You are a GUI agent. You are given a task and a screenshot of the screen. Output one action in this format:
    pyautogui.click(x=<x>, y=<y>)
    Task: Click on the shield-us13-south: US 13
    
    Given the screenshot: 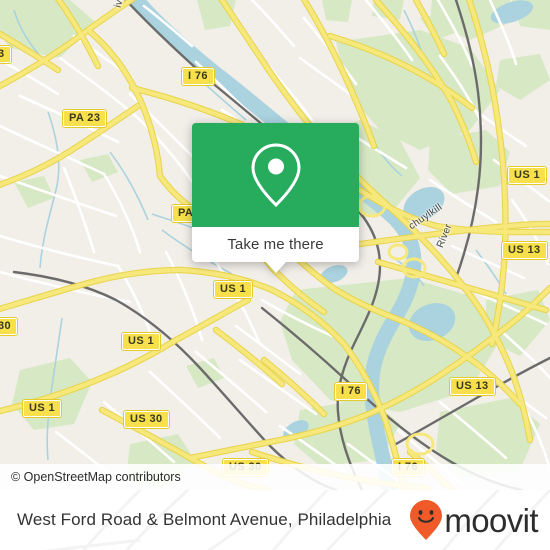 What is the action you would take?
    pyautogui.click(x=472, y=386)
    